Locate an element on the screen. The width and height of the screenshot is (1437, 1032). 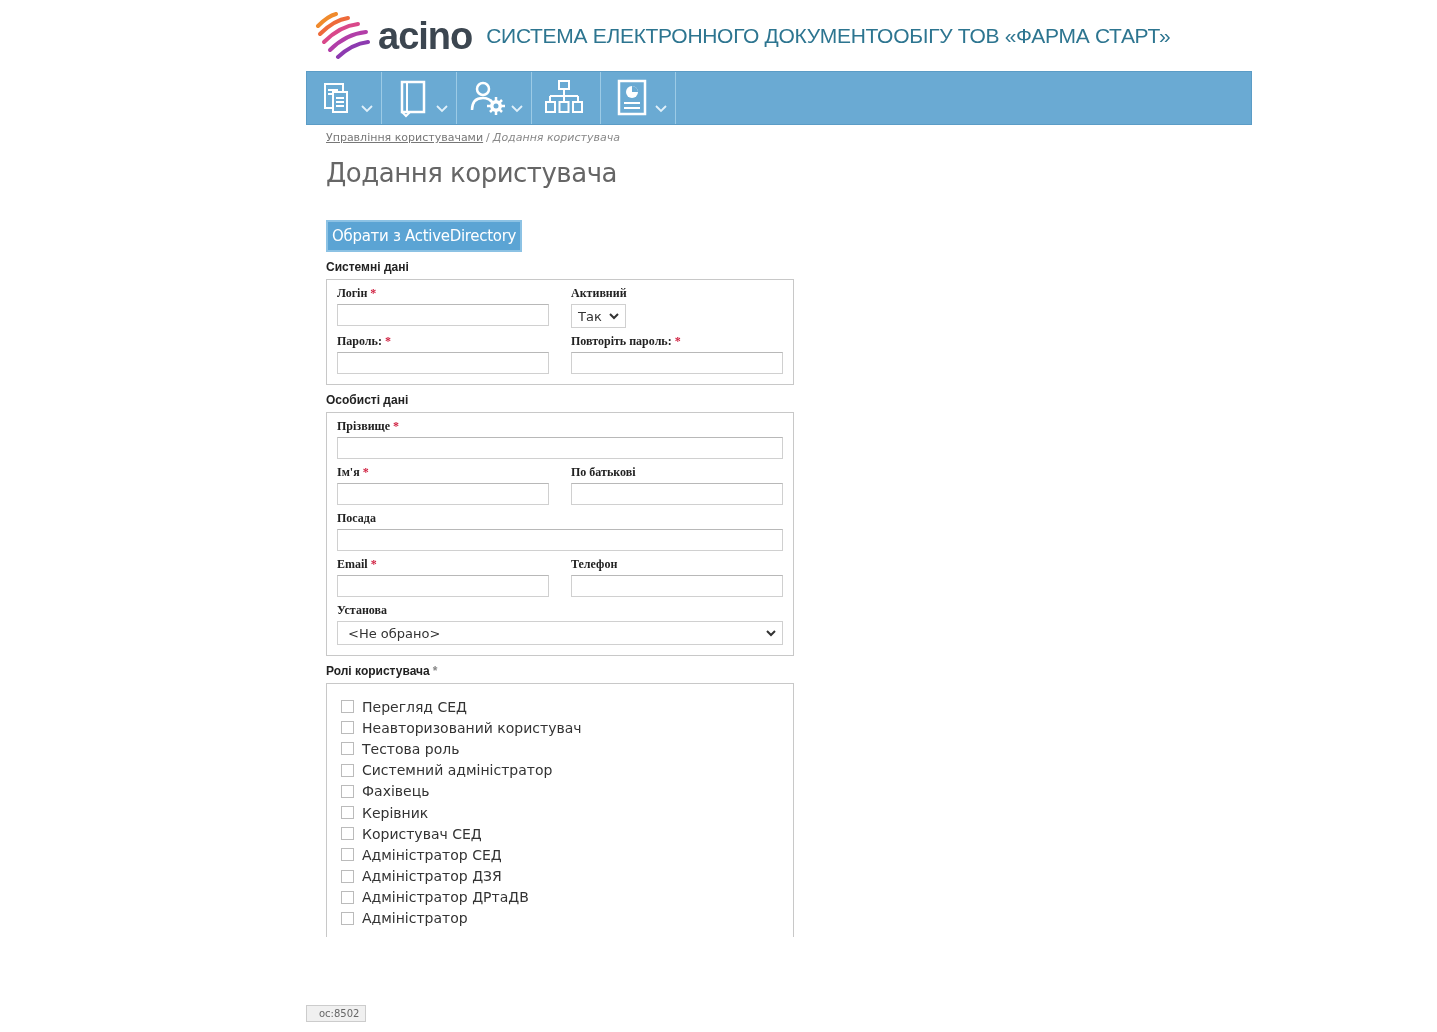
system-title: СИСТЕМА ЕЛЕКТРОННОГО ДОКУМЕНТООБІГУ ТОВ «ФАРМА СТАРТ» is located at coordinates (828, 36).